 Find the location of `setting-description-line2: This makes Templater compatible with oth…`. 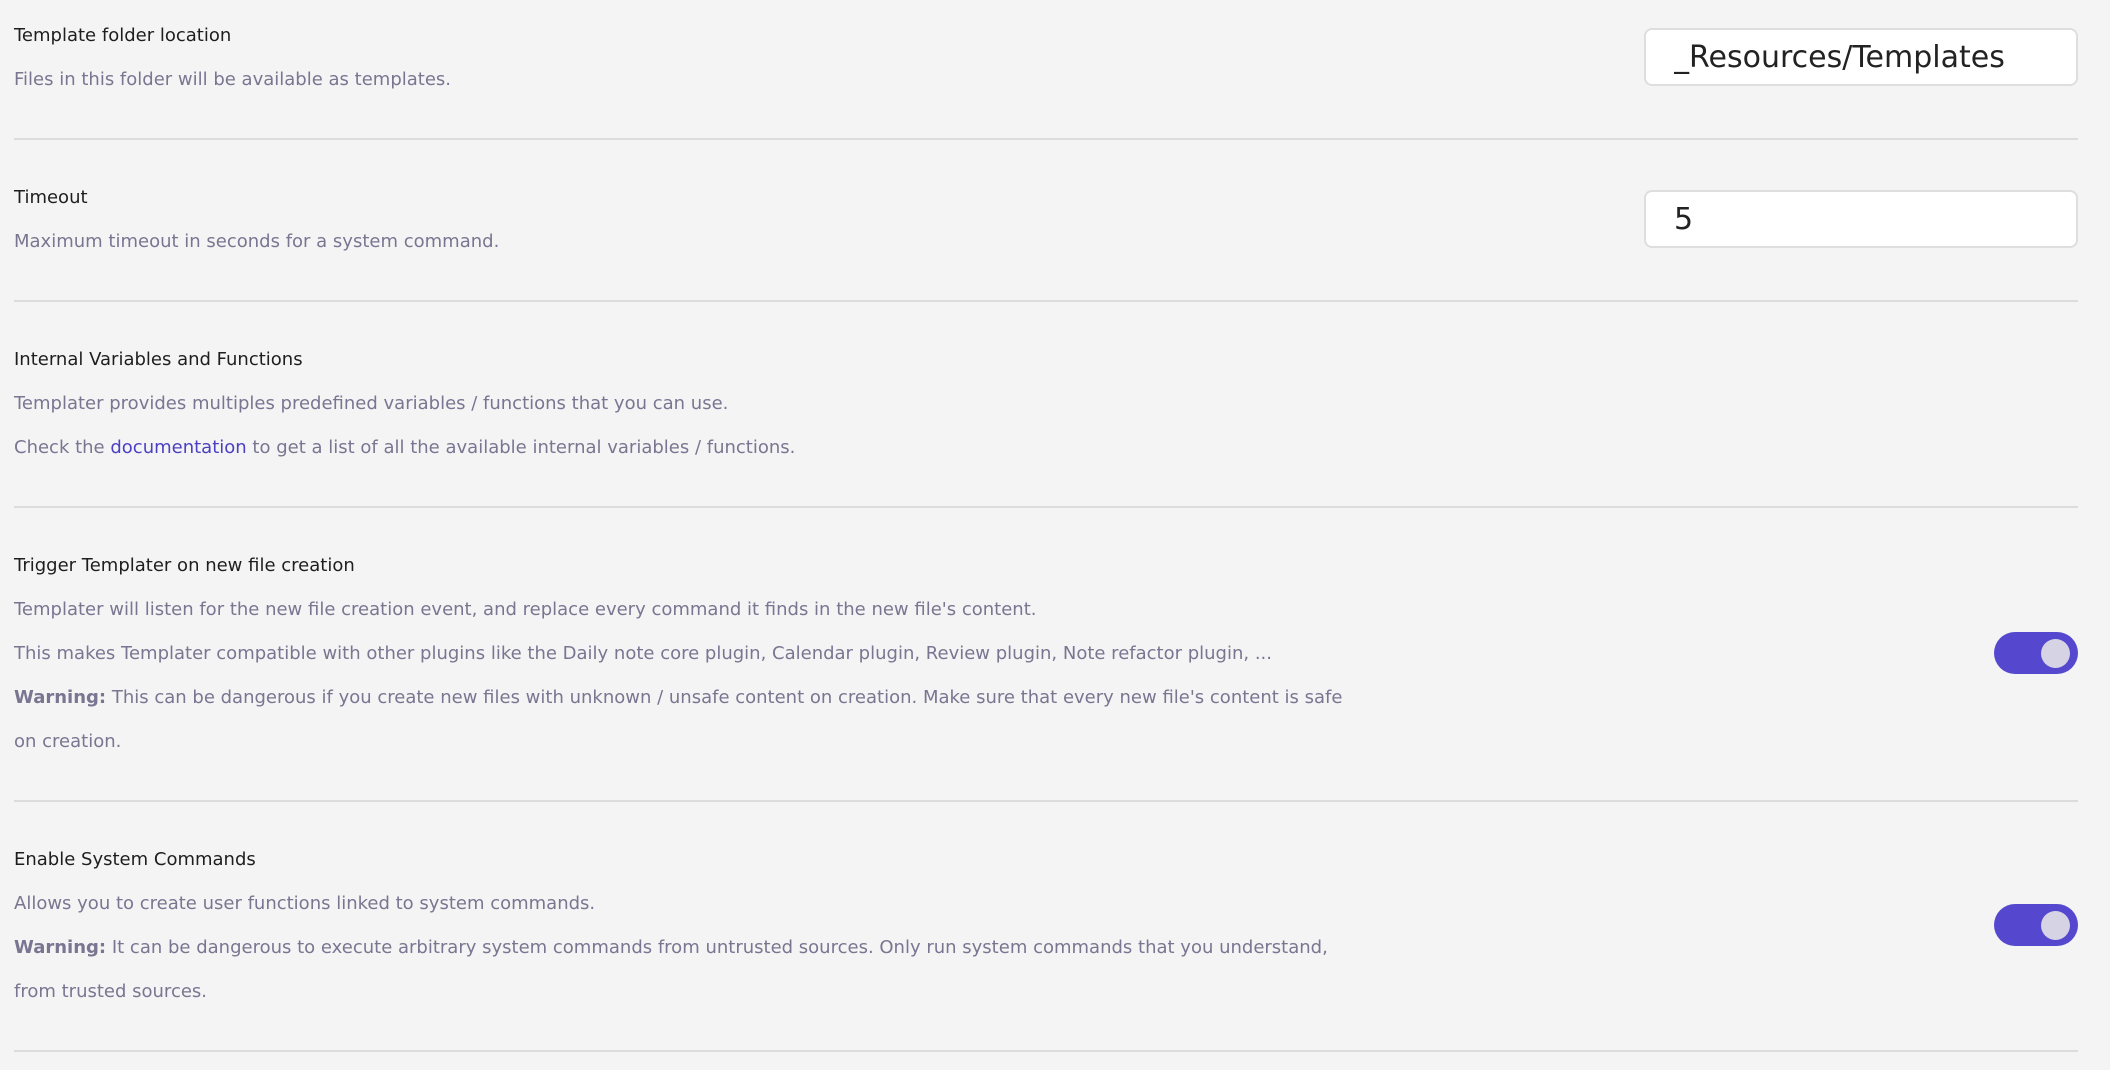

setting-description-line2: This makes Templater compatible with oth… is located at coordinates (643, 653).